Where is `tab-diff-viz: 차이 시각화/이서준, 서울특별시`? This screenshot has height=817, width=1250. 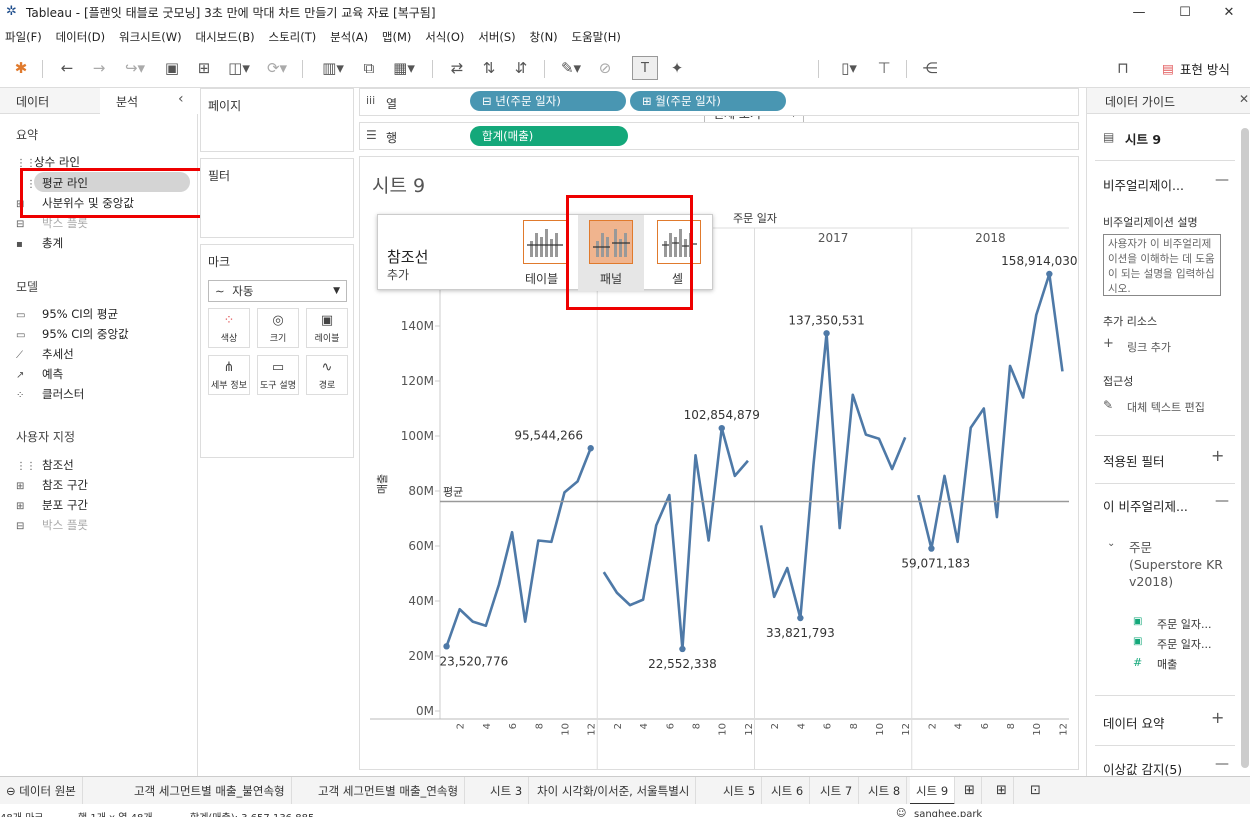 tab-diff-viz: 차이 시각화/이서준, 서울특별시 is located at coordinates (614, 791).